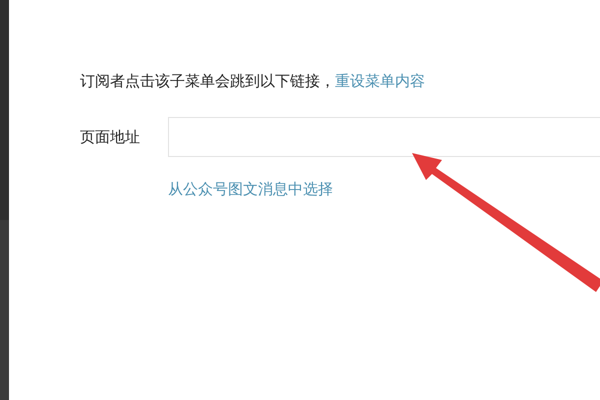 This screenshot has height=400, width=600. I want to click on url-input-field, so click(384, 137).